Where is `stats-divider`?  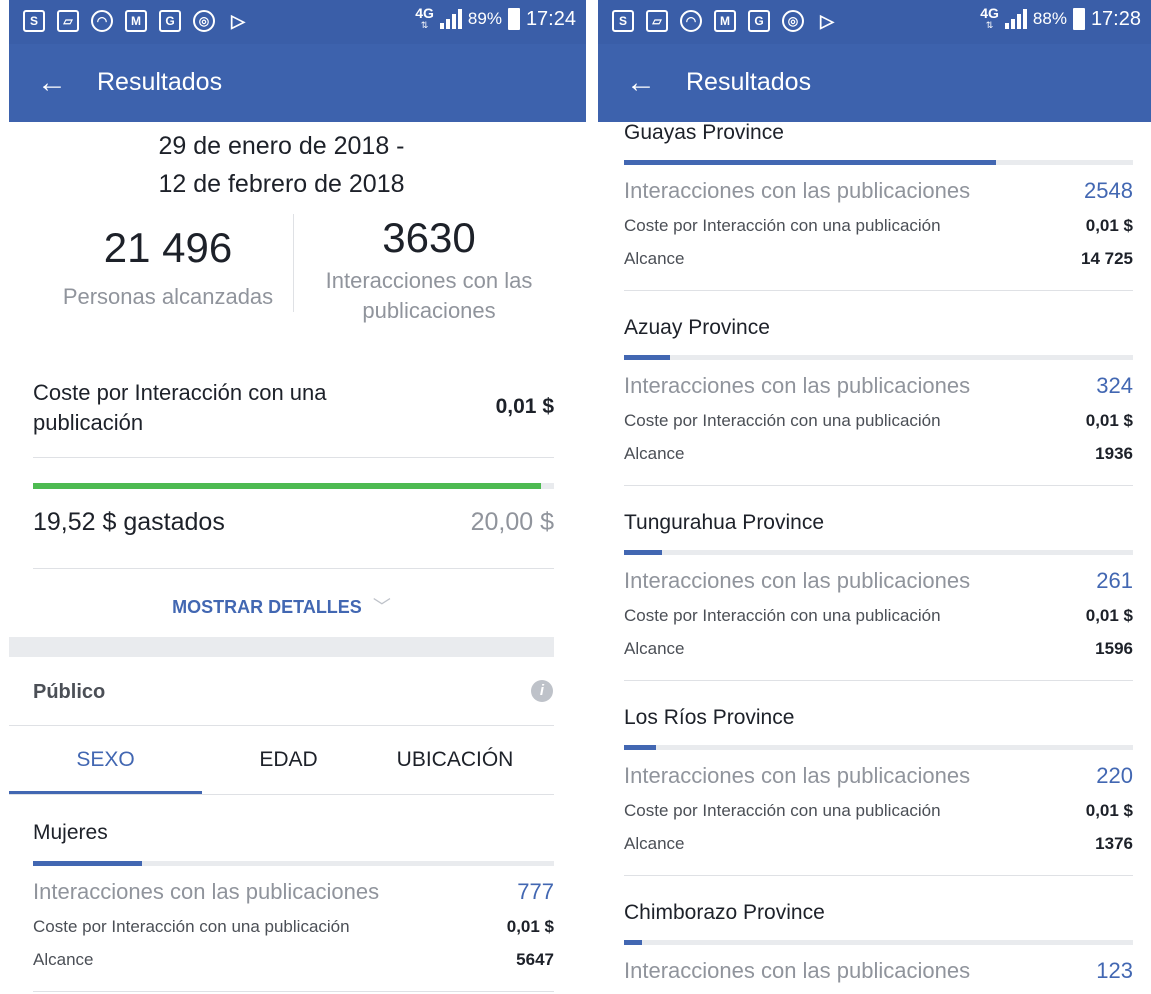 stats-divider is located at coordinates (293, 263).